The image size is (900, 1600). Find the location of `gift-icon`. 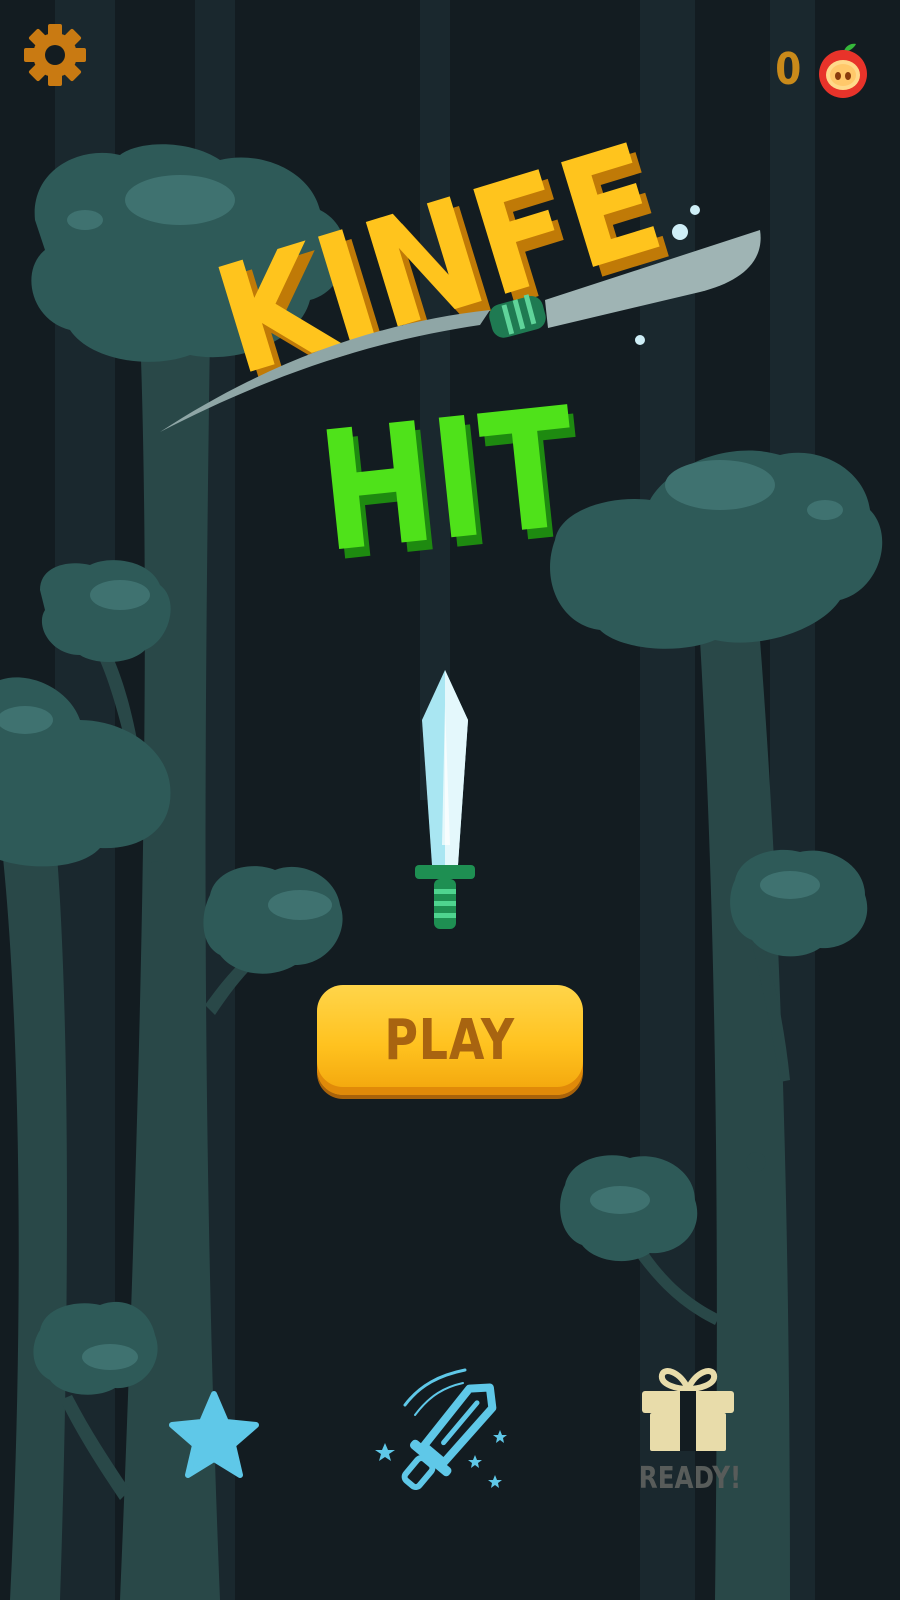

gift-icon is located at coordinates (688, 1409).